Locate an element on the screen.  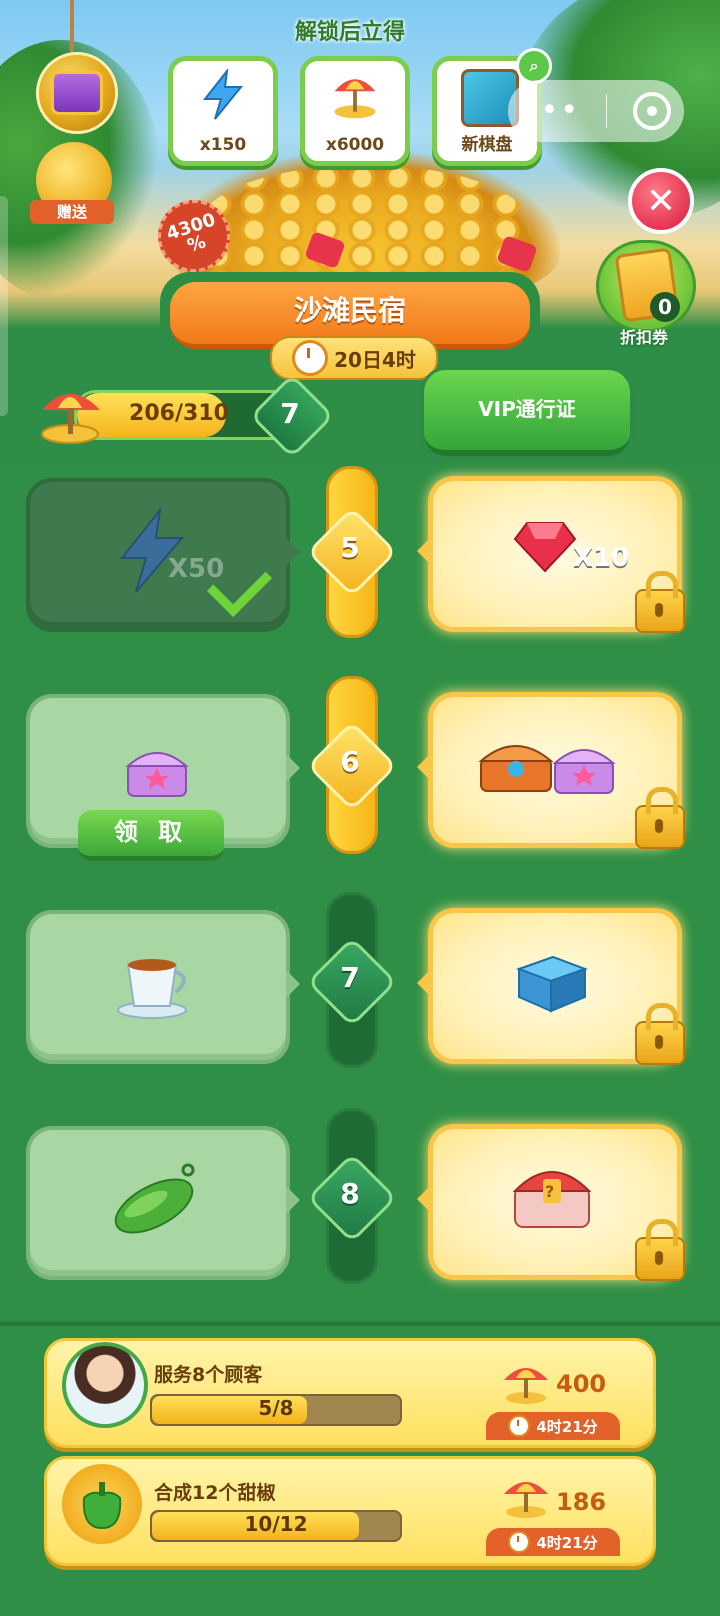
task-reward-amount: 186 is located at coordinates (581, 1502).